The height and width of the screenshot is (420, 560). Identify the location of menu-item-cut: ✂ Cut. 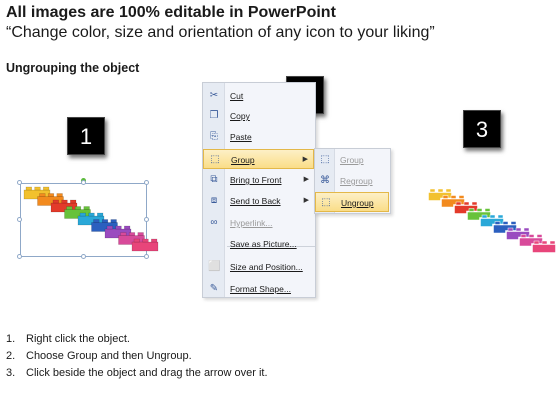
(258, 96).